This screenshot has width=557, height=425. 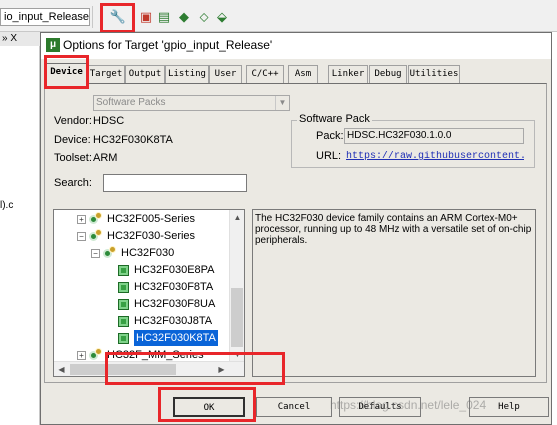 I want to click on tree-node-hc32f030e8pa: HC32F030E8PA, so click(x=166, y=270).